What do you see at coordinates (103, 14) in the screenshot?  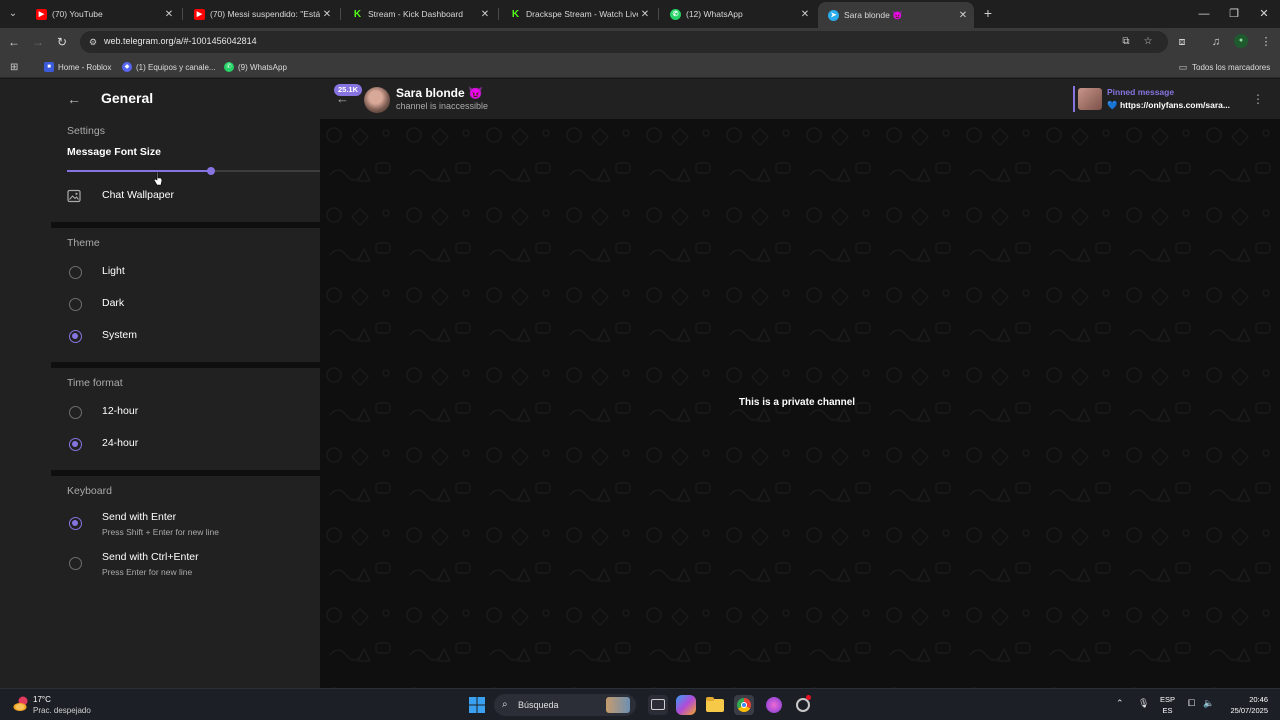 I see `tab-youtube: ▶ (70) YouTube ✕` at bounding box center [103, 14].